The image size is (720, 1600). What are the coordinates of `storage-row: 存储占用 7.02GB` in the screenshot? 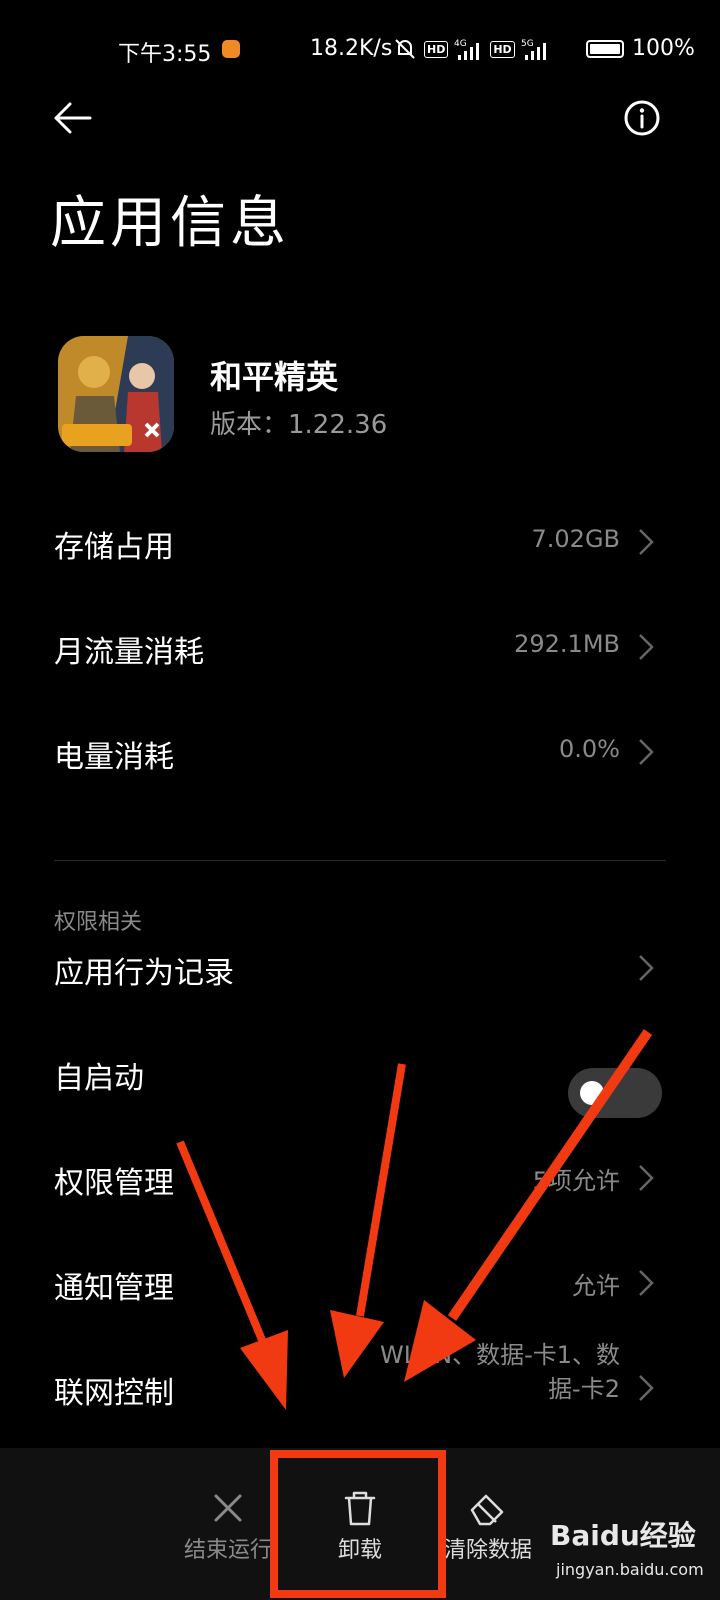 It's located at (360, 542).